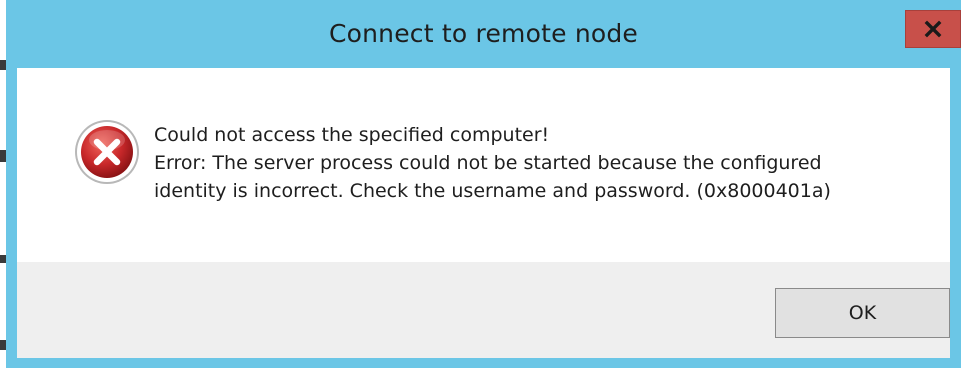 This screenshot has width=967, height=376. Describe the element at coordinates (862, 313) in the screenshot. I see `ok-button: OK` at that location.